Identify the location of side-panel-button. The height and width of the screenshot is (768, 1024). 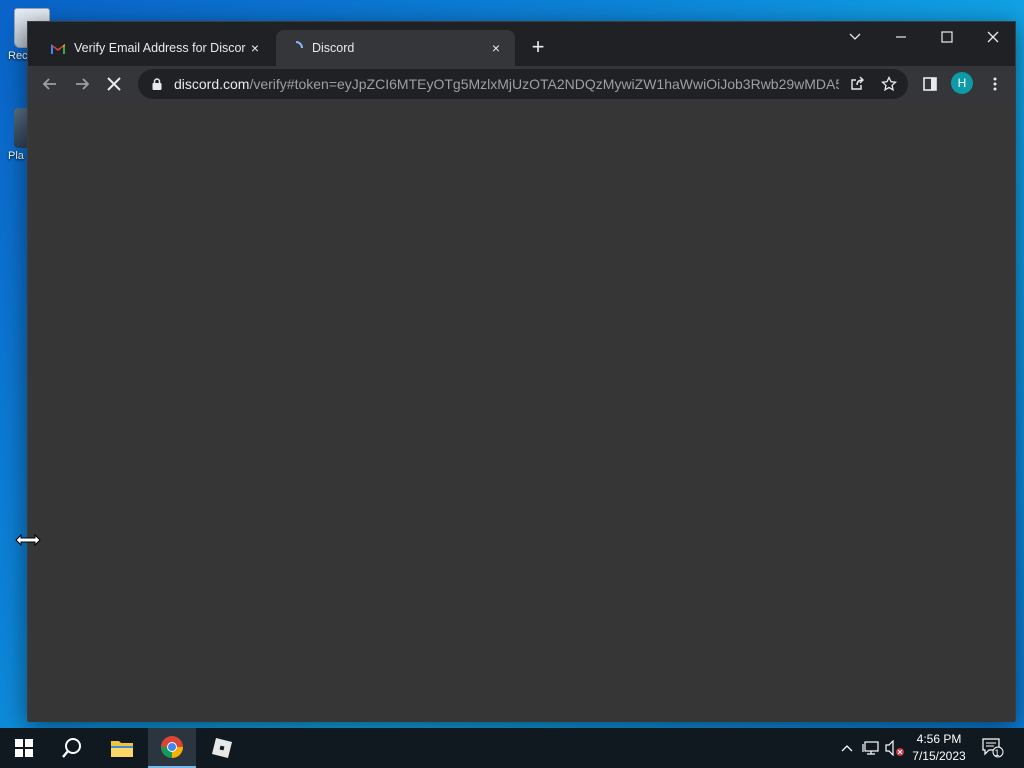
(930, 84).